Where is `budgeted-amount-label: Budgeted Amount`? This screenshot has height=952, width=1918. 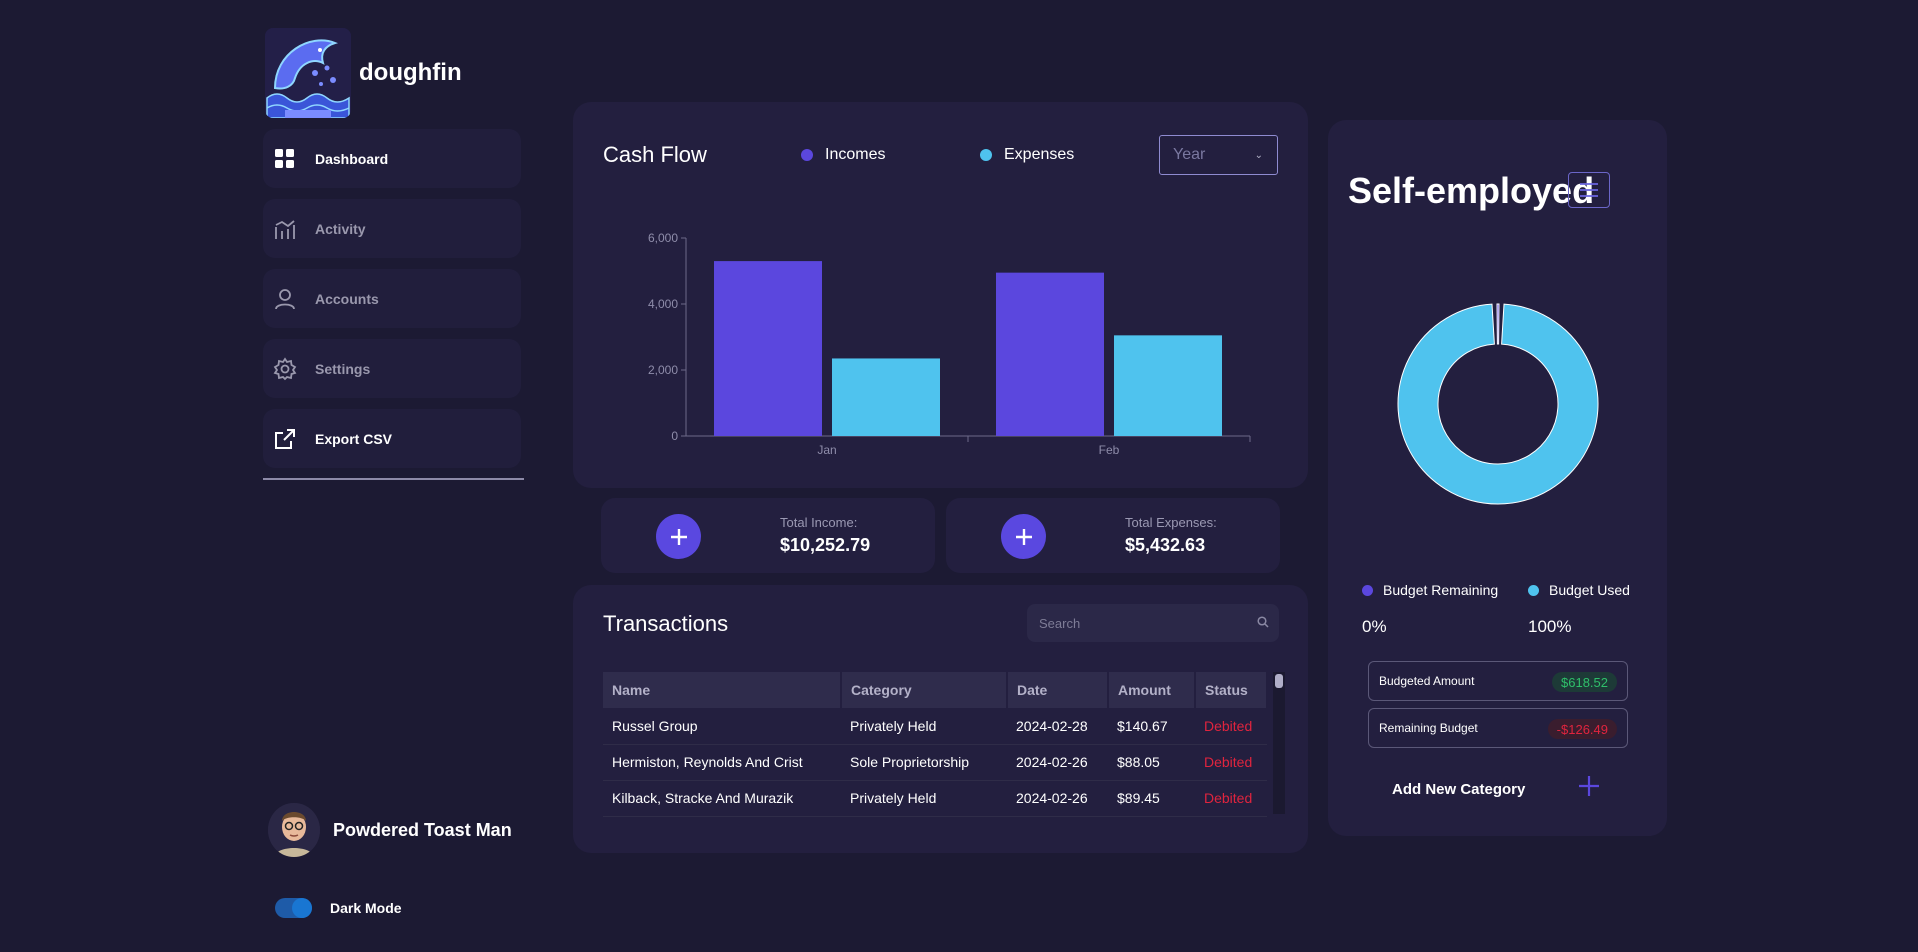
budgeted-amount-label: Budgeted Amount is located at coordinates (1427, 681).